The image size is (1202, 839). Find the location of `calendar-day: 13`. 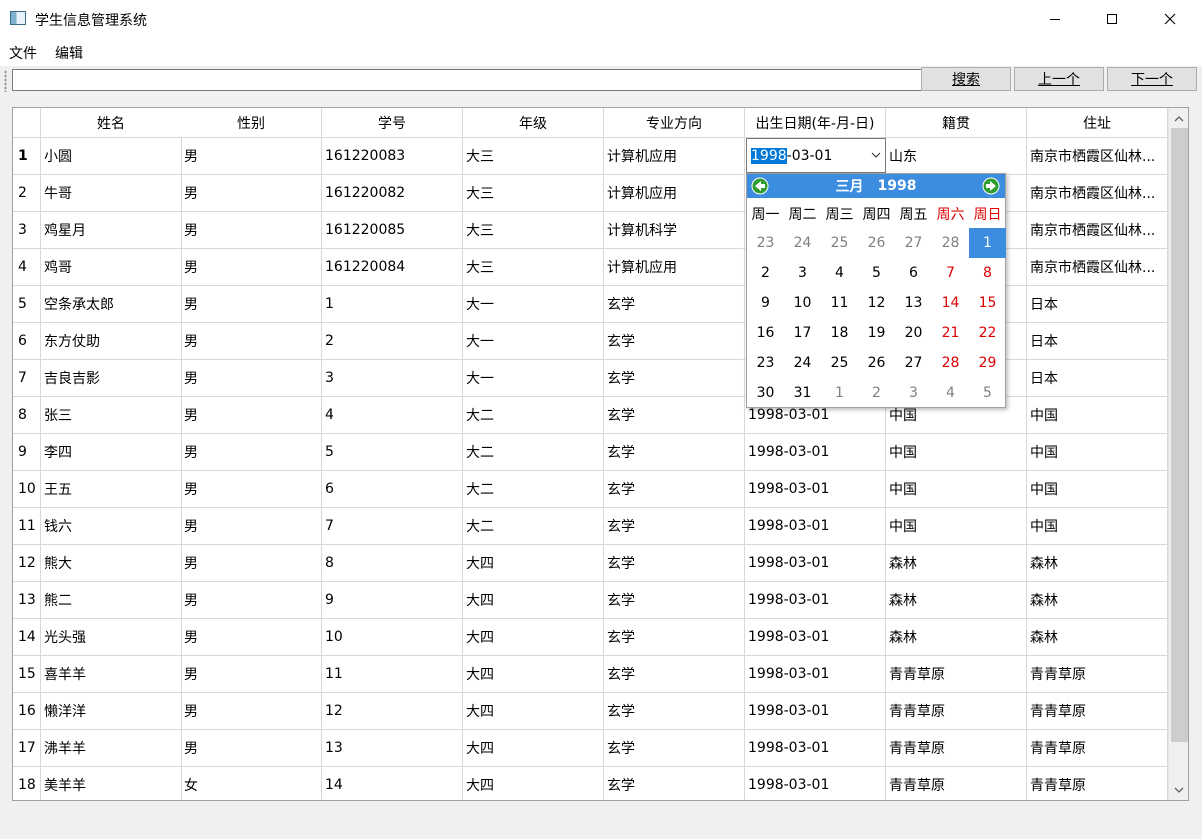

calendar-day: 13 is located at coordinates (913, 303).